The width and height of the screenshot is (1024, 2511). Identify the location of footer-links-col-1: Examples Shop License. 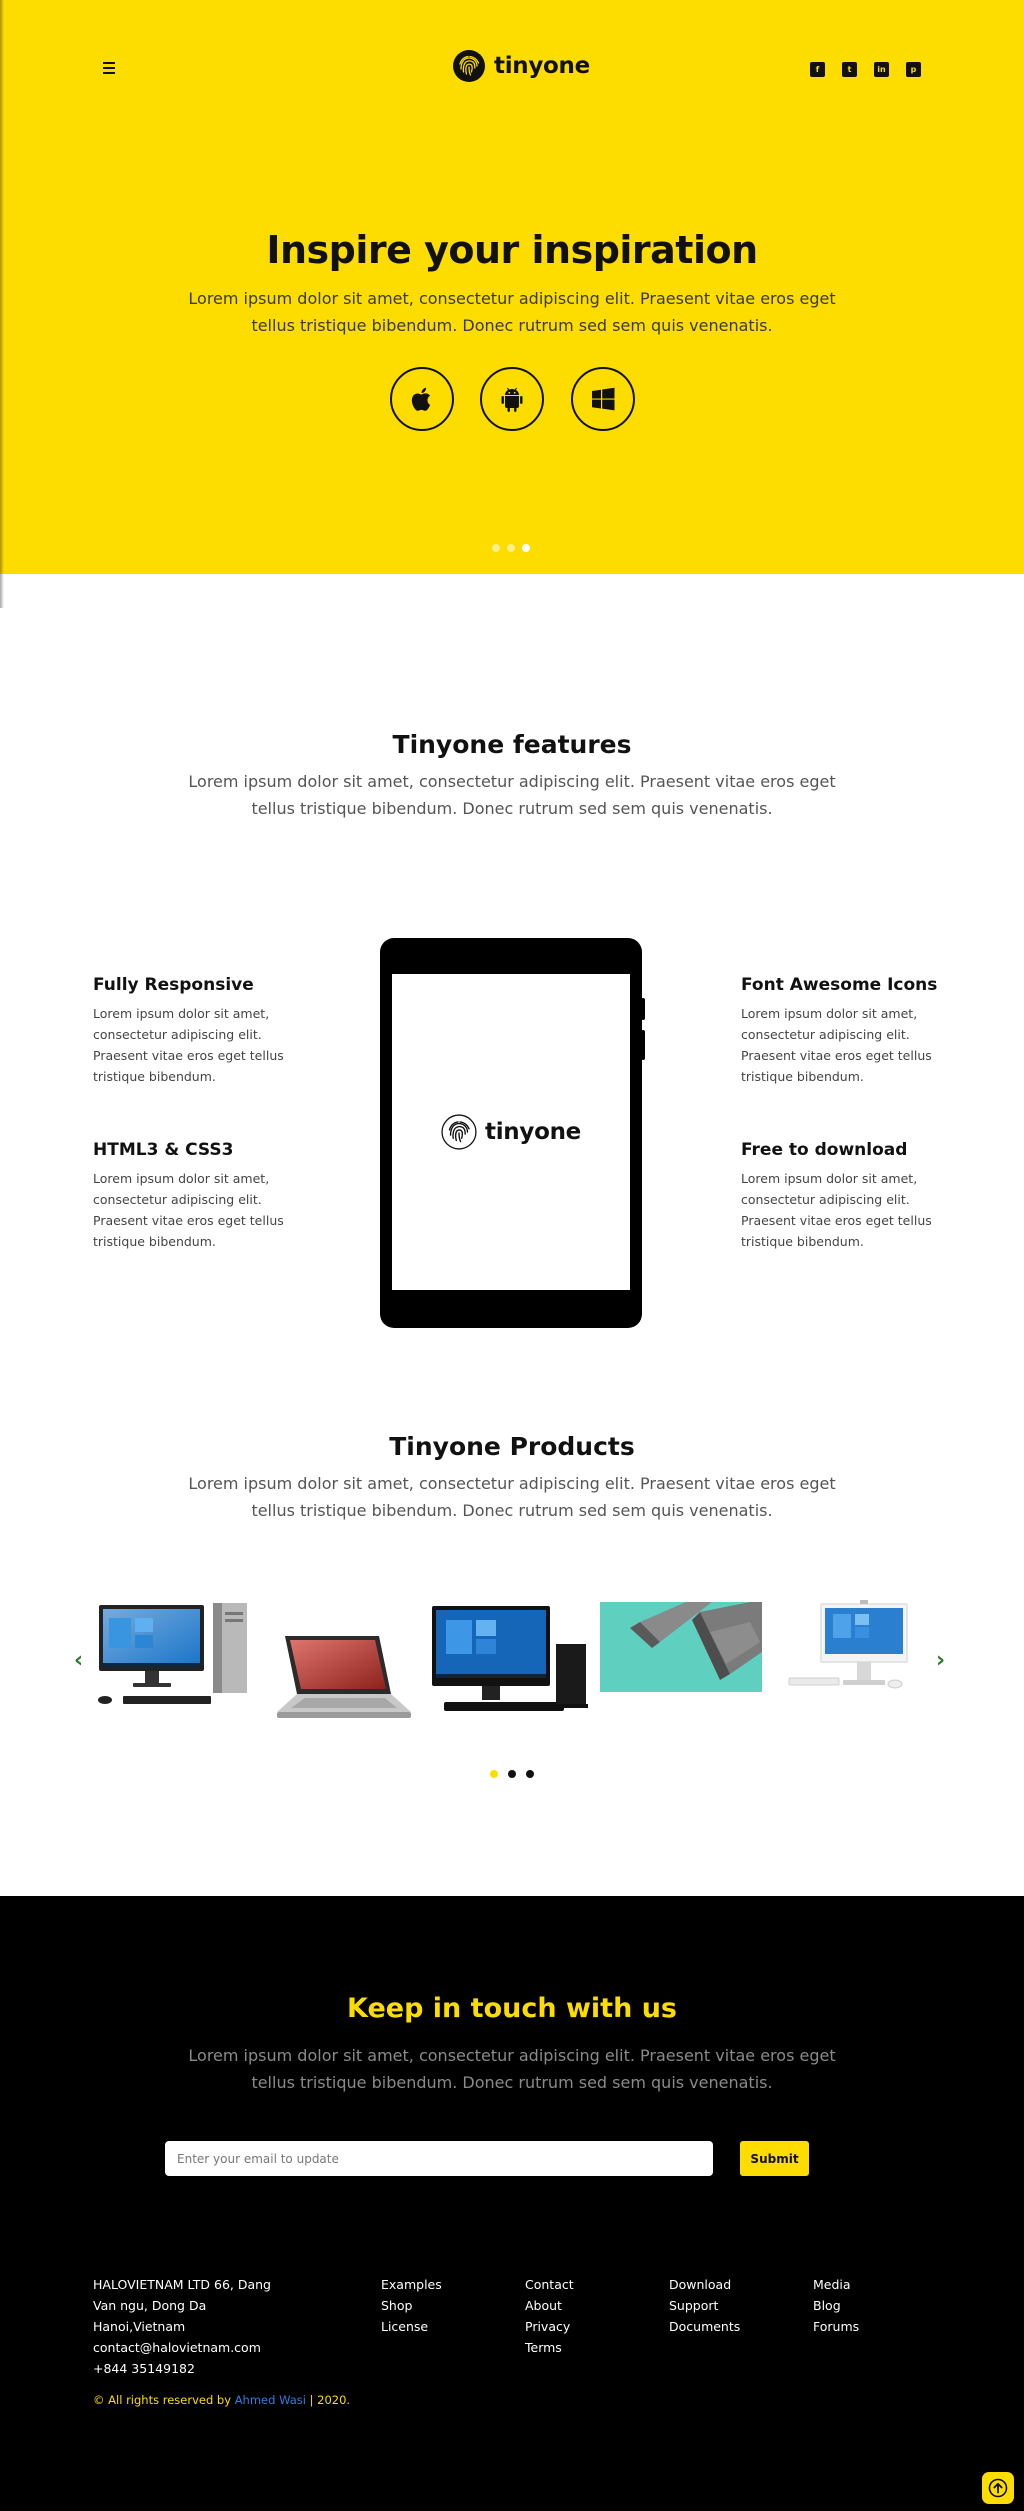
(411, 2305).